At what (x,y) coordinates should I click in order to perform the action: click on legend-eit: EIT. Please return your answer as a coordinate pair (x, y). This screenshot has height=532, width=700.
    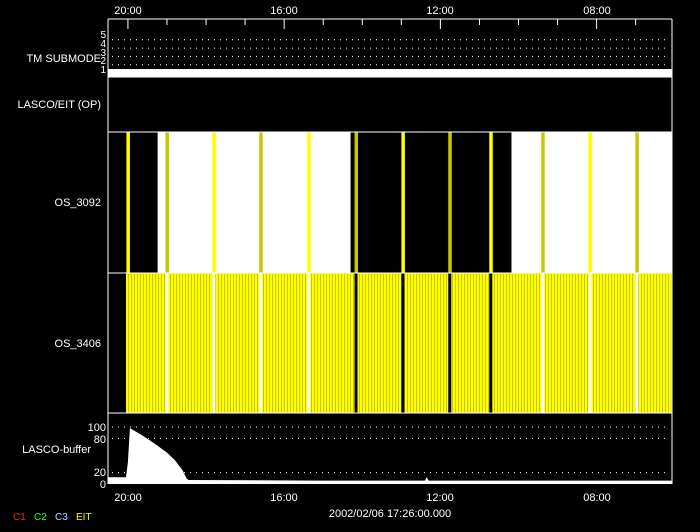
    Looking at the image, I should click on (84, 517).